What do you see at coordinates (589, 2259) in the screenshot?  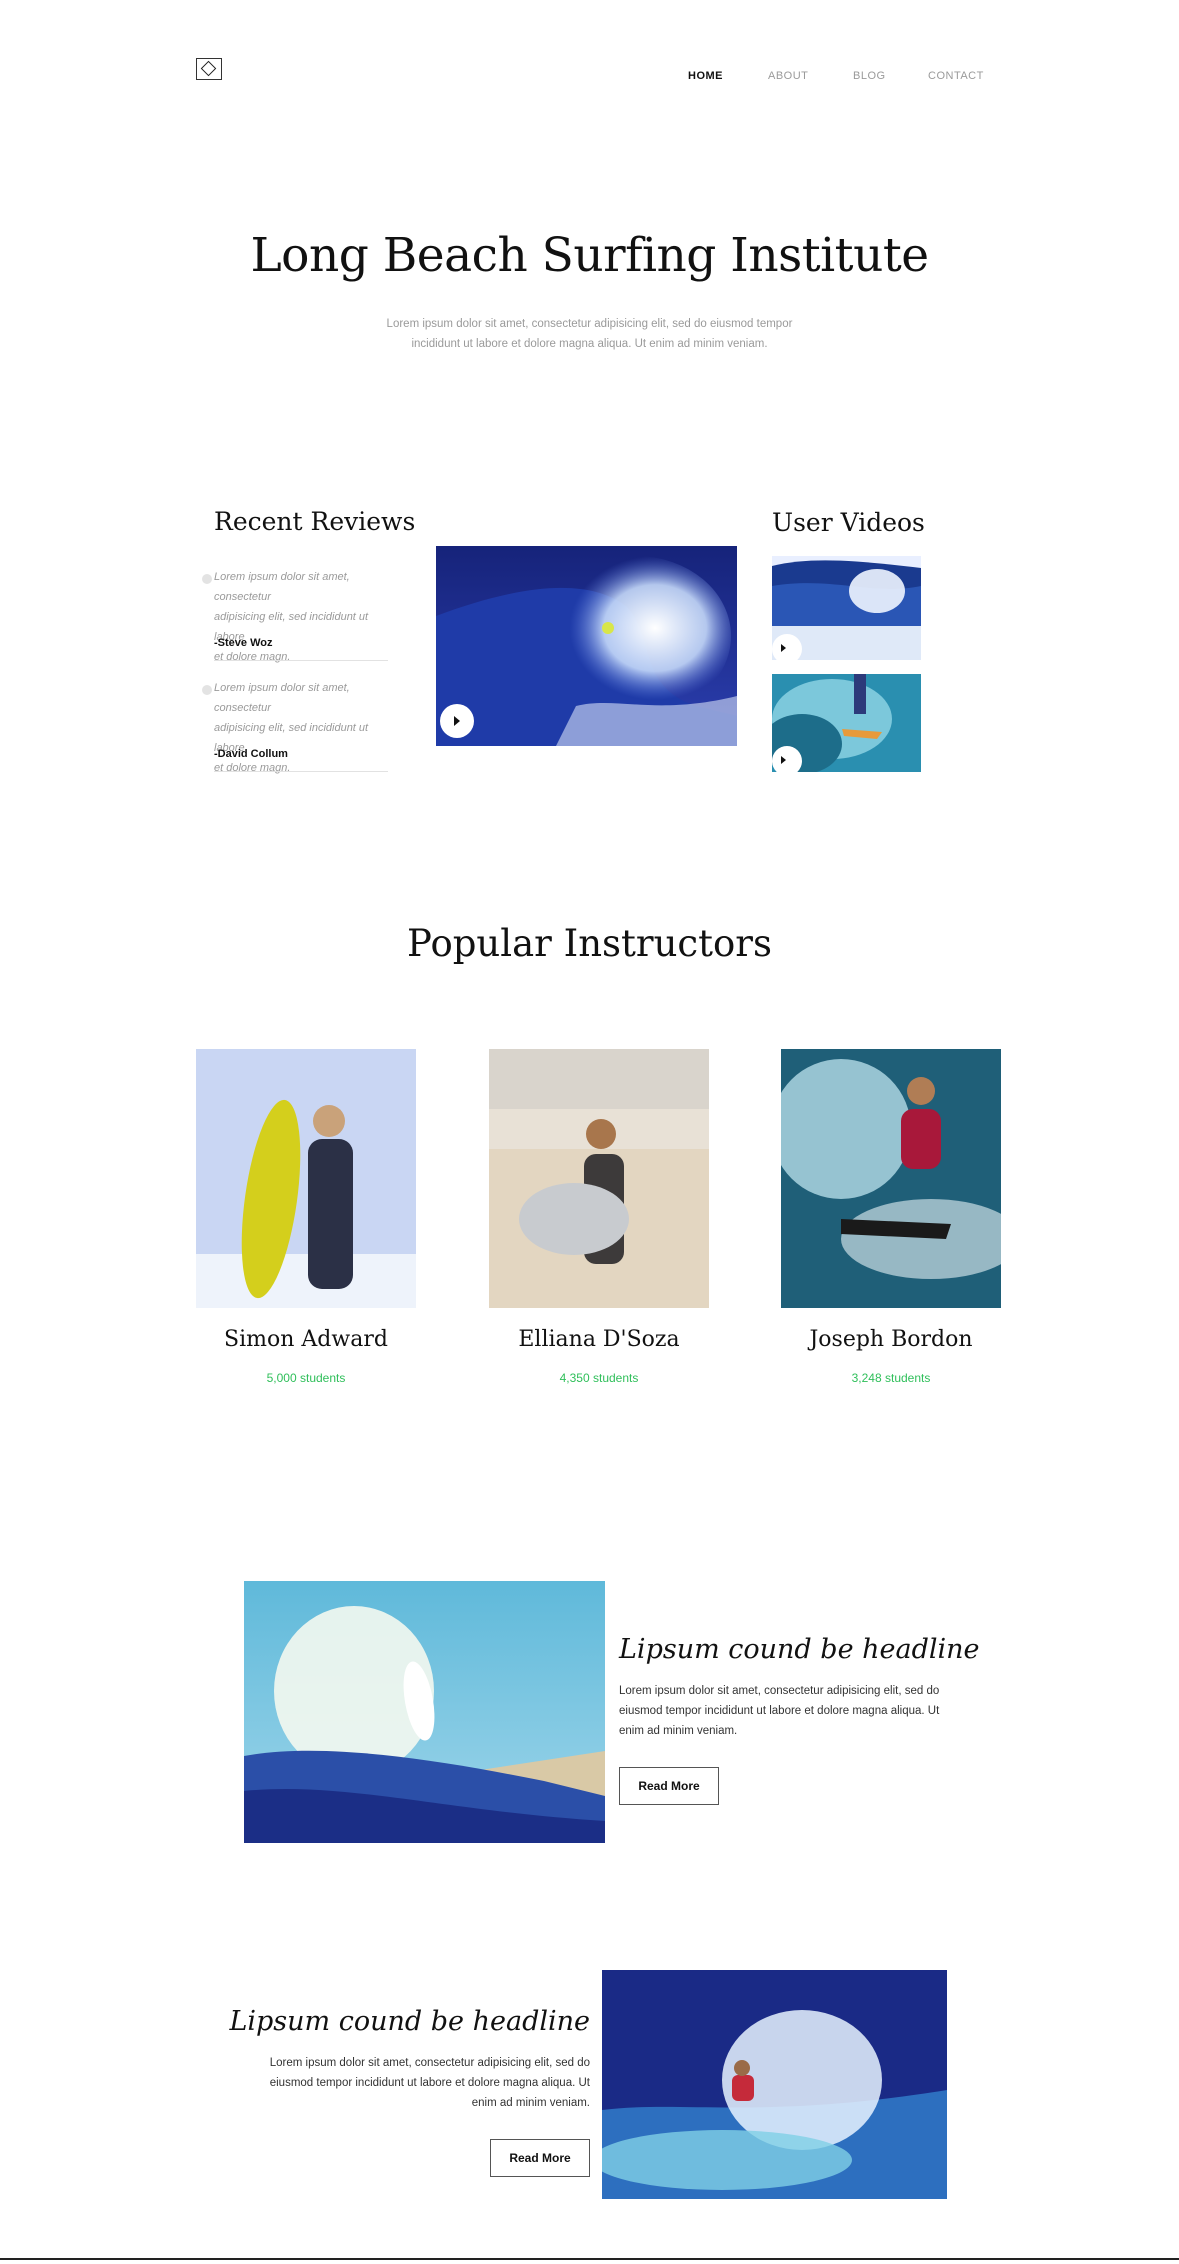 I see `footer-divider` at bounding box center [589, 2259].